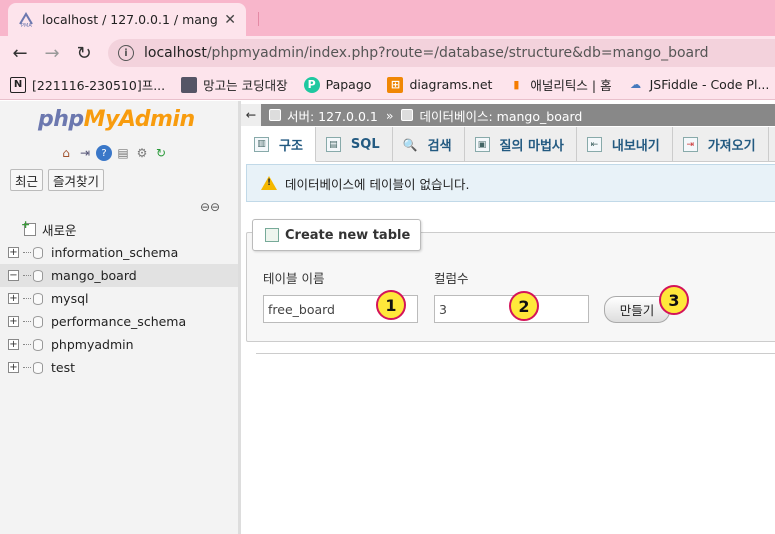 The width and height of the screenshot is (775, 534). What do you see at coordinates (123, 321) in the screenshot?
I see `tree-item-performance-schema: + performance_schema` at bounding box center [123, 321].